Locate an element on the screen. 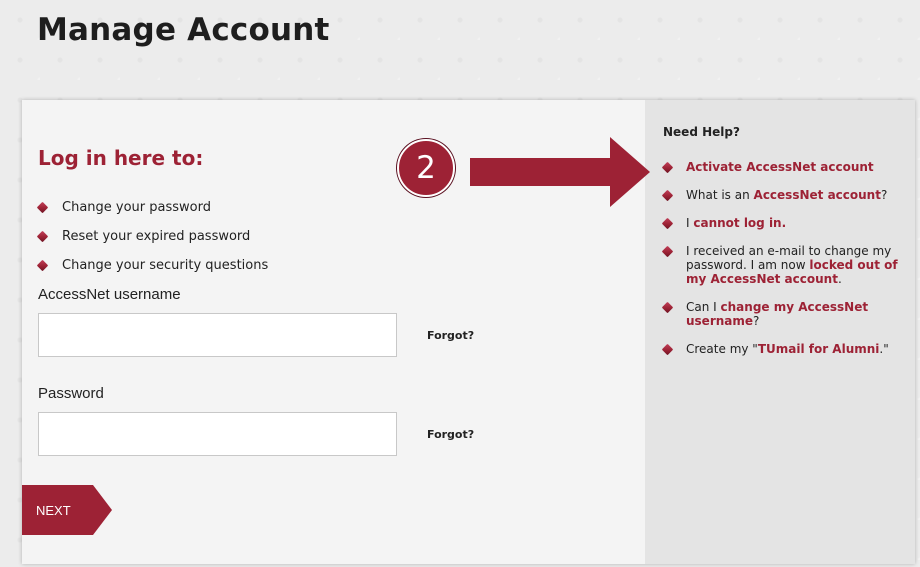  login-heading: Log in here to: is located at coordinates (121, 158).